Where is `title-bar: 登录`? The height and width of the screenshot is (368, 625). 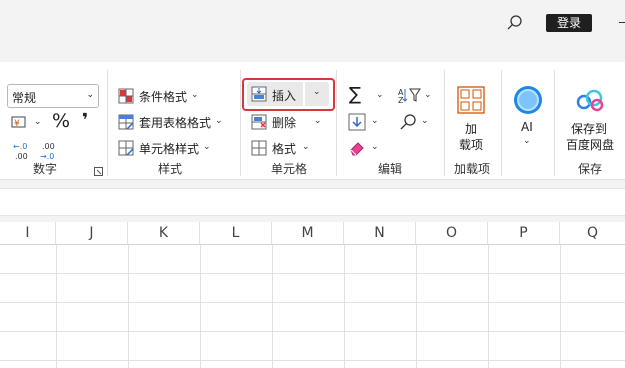 title-bar: 登录 is located at coordinates (312, 24).